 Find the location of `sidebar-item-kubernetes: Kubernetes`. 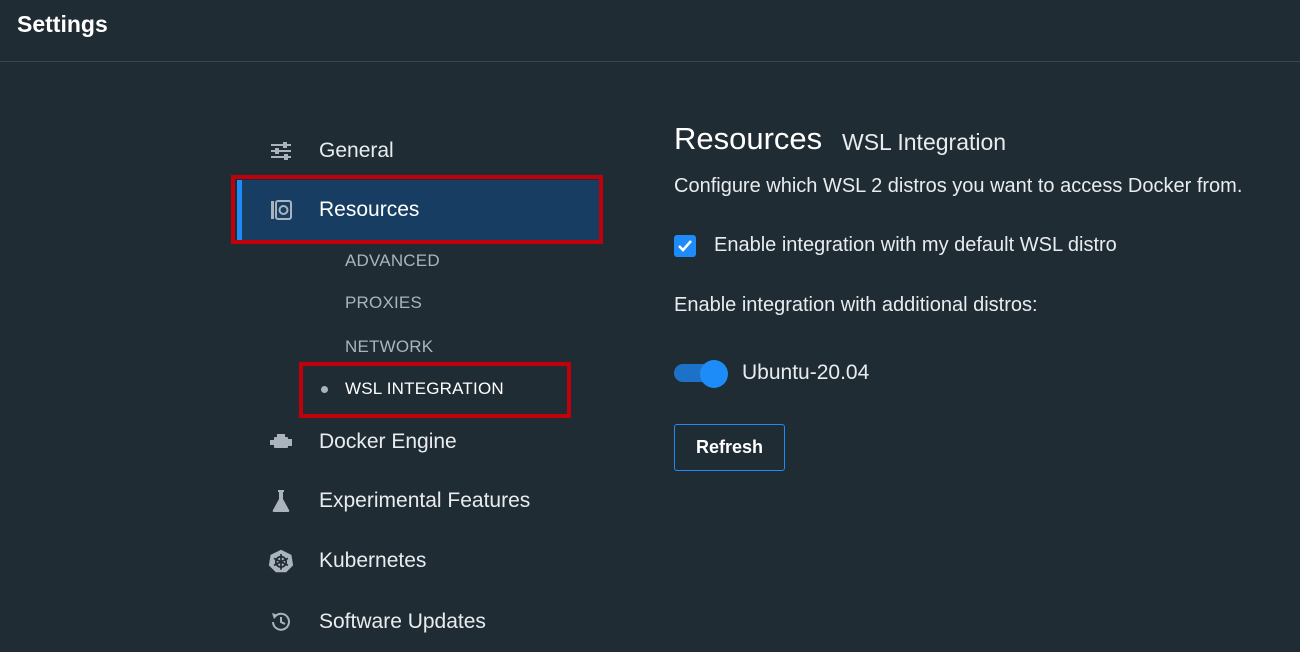

sidebar-item-kubernetes: Kubernetes is located at coordinates (418, 561).